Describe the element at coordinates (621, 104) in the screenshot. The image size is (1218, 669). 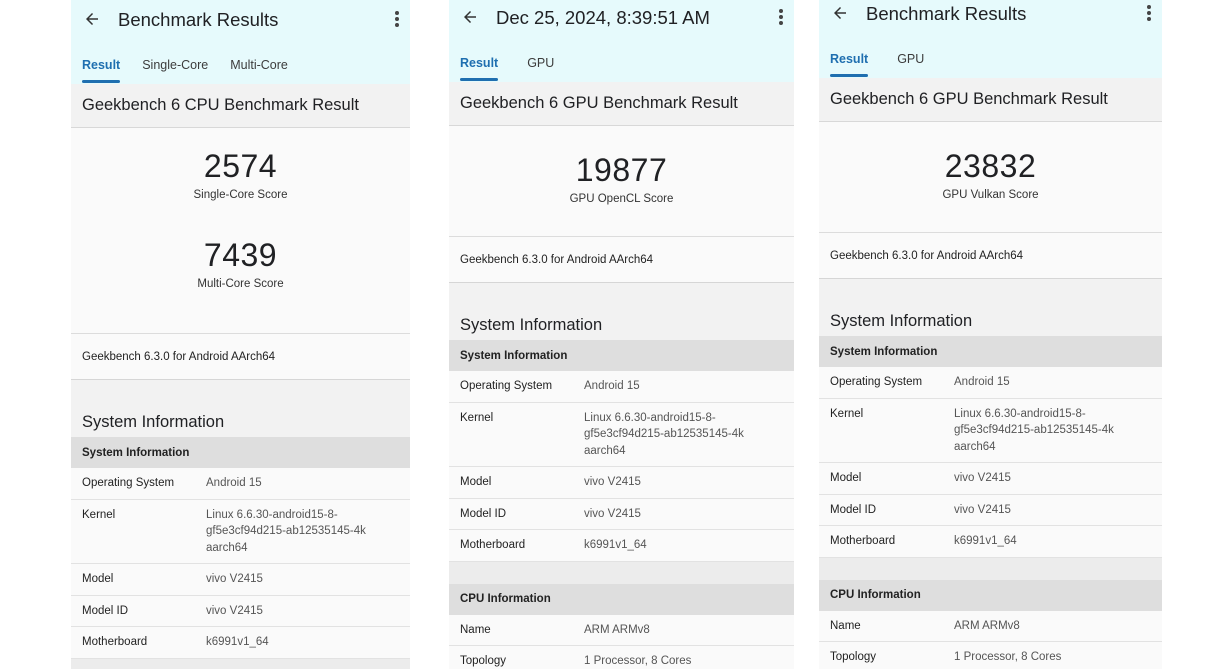
I see `result-title: Geekbench 6 GPU Benchmark Result` at that location.